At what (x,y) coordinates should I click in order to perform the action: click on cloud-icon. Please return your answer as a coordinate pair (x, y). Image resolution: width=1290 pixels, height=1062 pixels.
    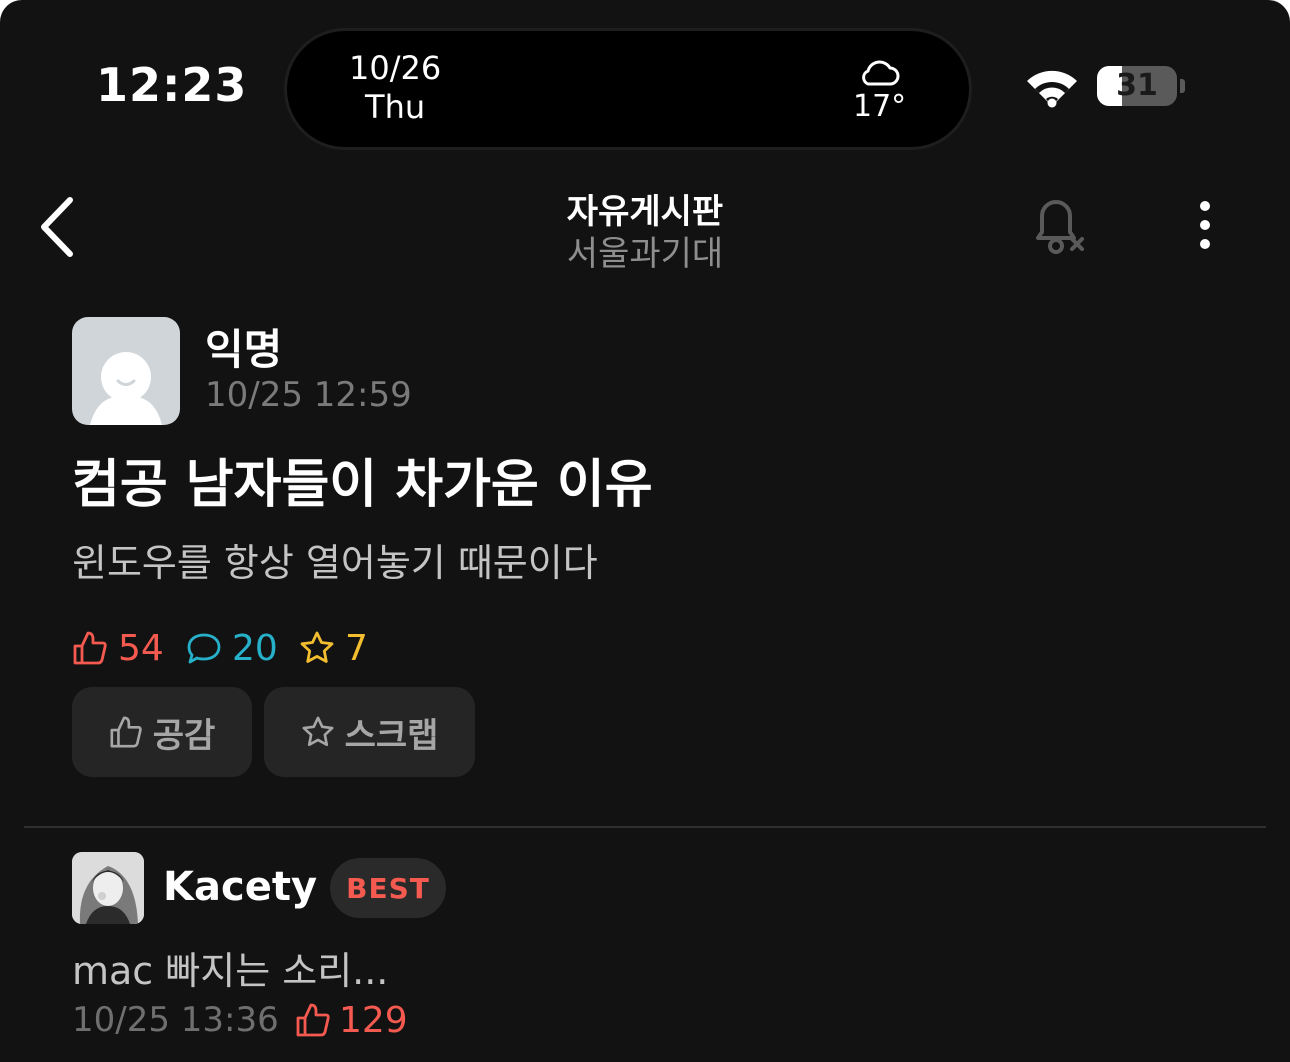
    Looking at the image, I should click on (879, 74).